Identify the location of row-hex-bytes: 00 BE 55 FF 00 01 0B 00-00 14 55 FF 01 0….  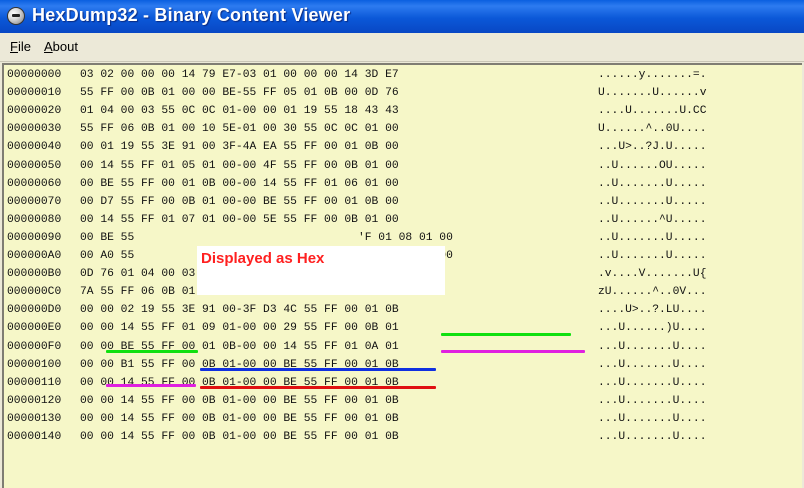
(239, 183).